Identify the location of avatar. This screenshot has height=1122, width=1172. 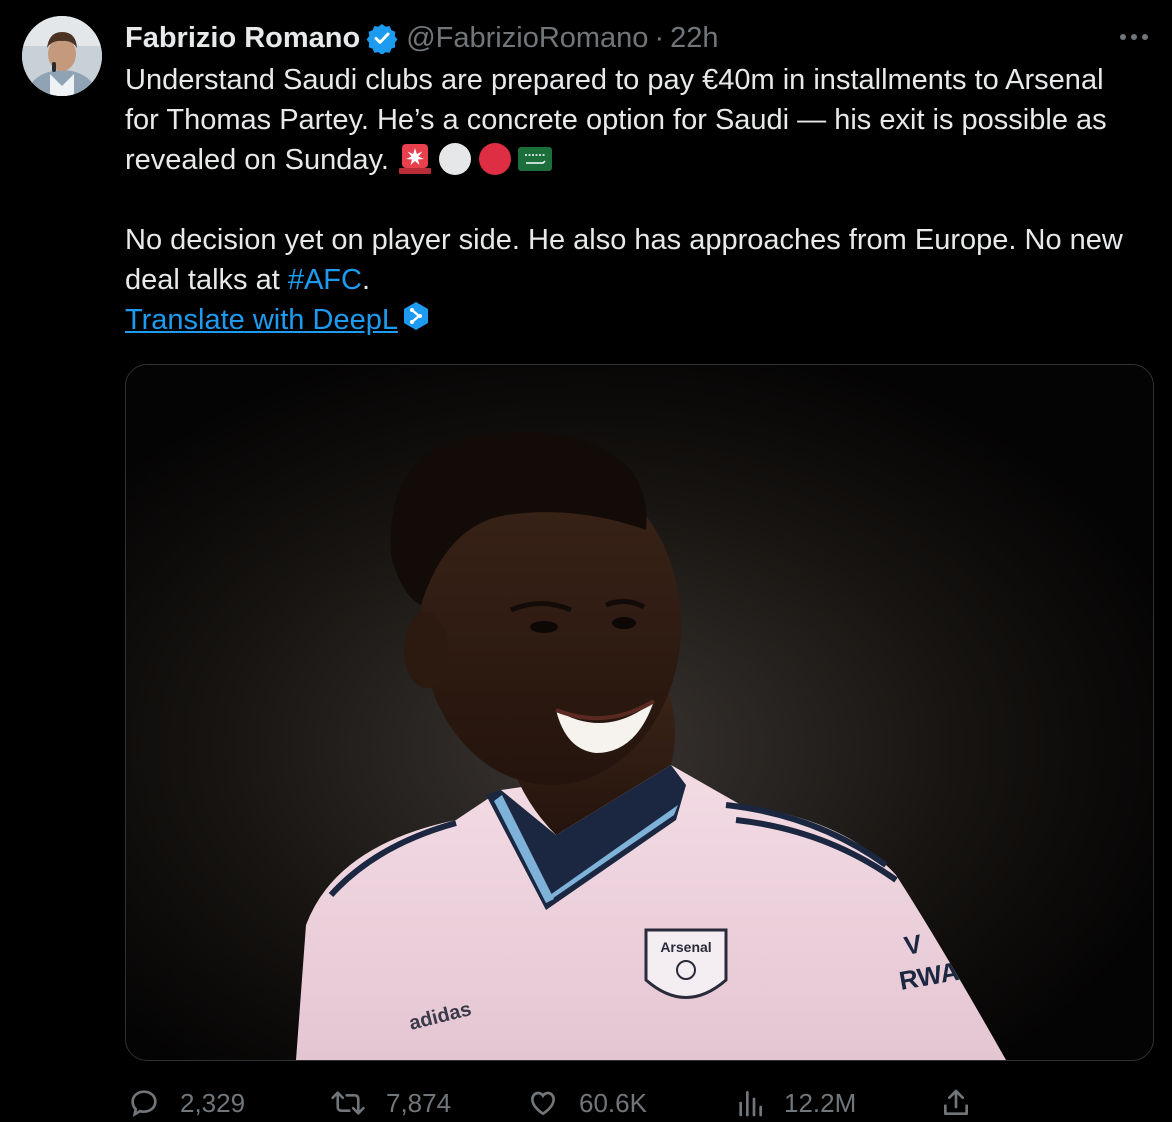
(62, 56).